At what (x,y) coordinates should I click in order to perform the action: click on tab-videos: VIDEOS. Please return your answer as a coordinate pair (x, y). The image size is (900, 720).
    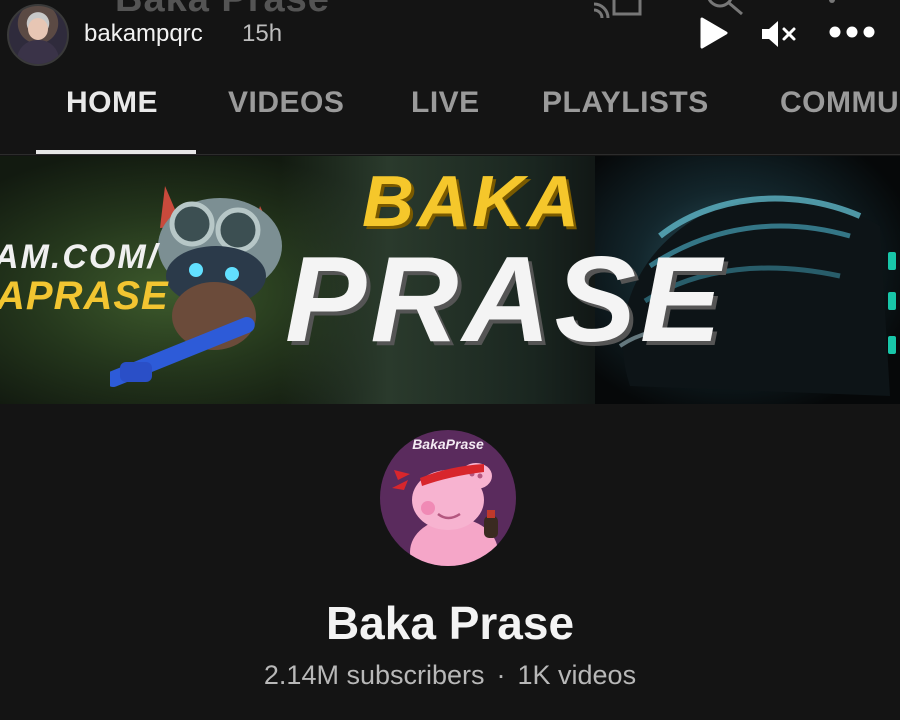
    Looking at the image, I should click on (286, 103).